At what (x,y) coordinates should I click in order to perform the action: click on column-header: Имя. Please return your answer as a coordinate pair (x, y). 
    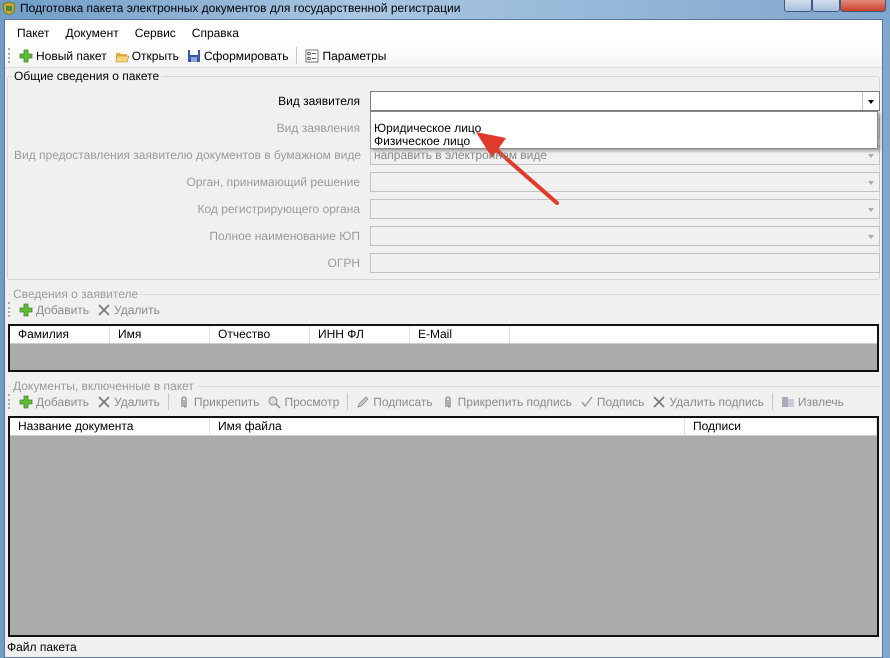
    Looking at the image, I should click on (160, 334).